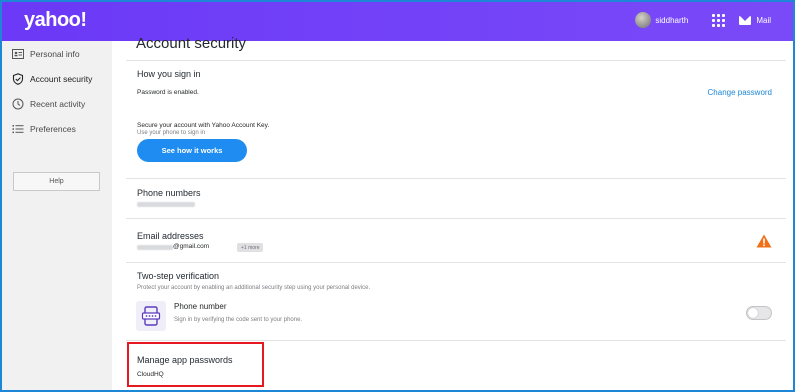 The height and width of the screenshot is (392, 795). What do you see at coordinates (250, 247) in the screenshot?
I see `more-emails-badge: +1 more` at bounding box center [250, 247].